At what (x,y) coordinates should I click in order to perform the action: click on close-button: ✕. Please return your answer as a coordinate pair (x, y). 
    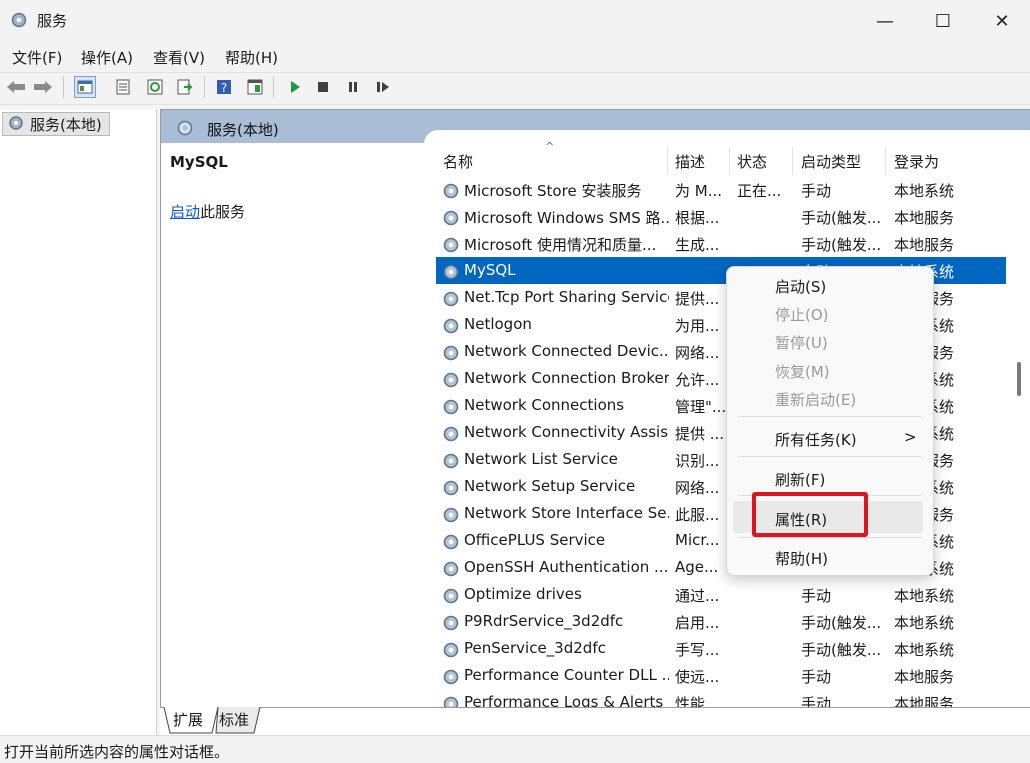
    Looking at the image, I should click on (1001, 21).